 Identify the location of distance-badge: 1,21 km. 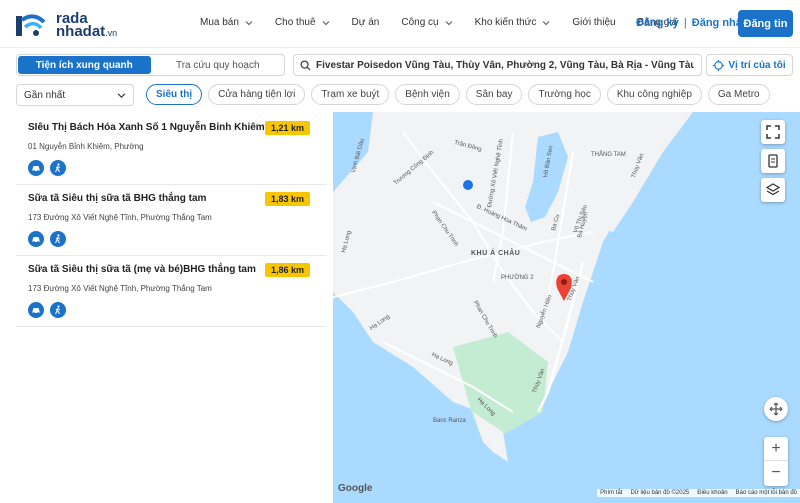
(287, 128).